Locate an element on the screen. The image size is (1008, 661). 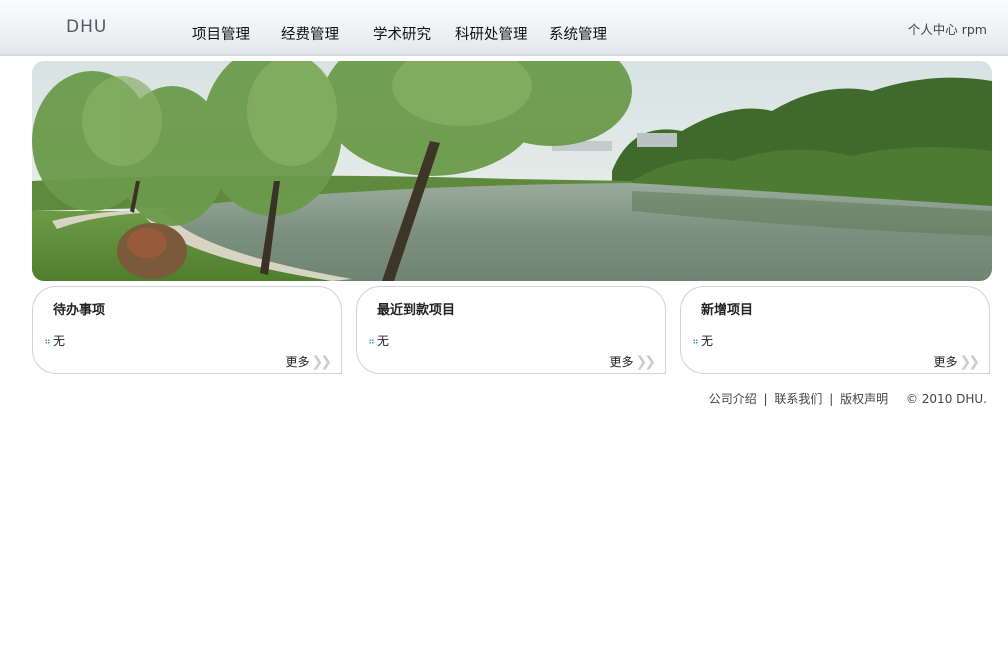
panel-title: 最近到款项目 is located at coordinates (416, 310).